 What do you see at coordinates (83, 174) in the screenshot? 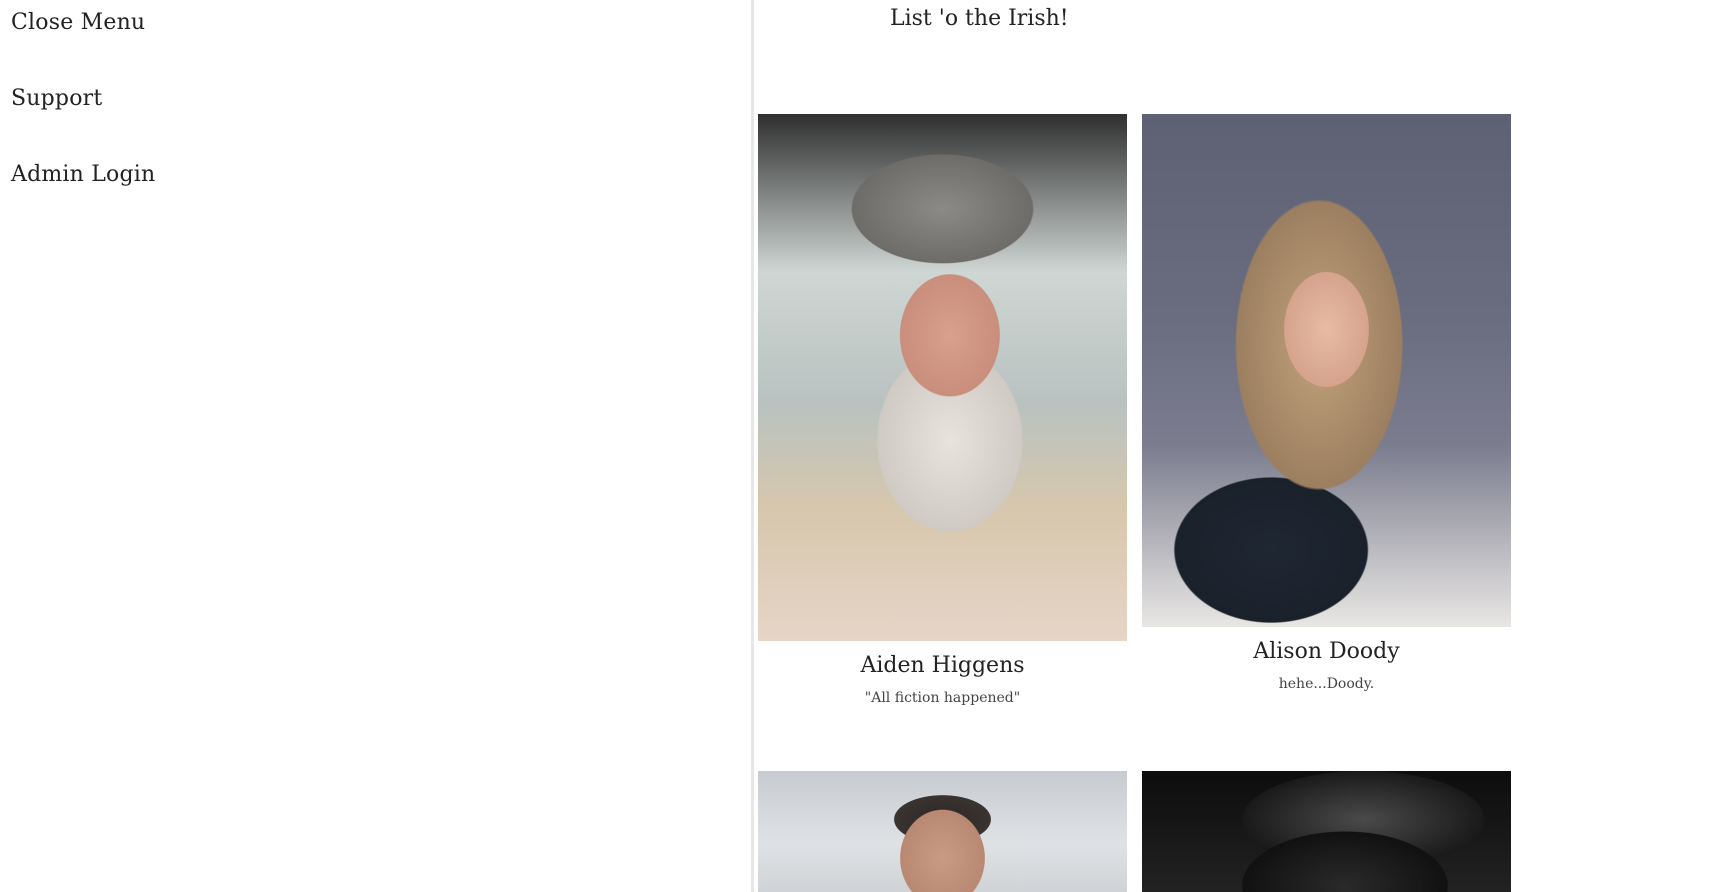
I see `admin-login-link: Admin Login` at bounding box center [83, 174].